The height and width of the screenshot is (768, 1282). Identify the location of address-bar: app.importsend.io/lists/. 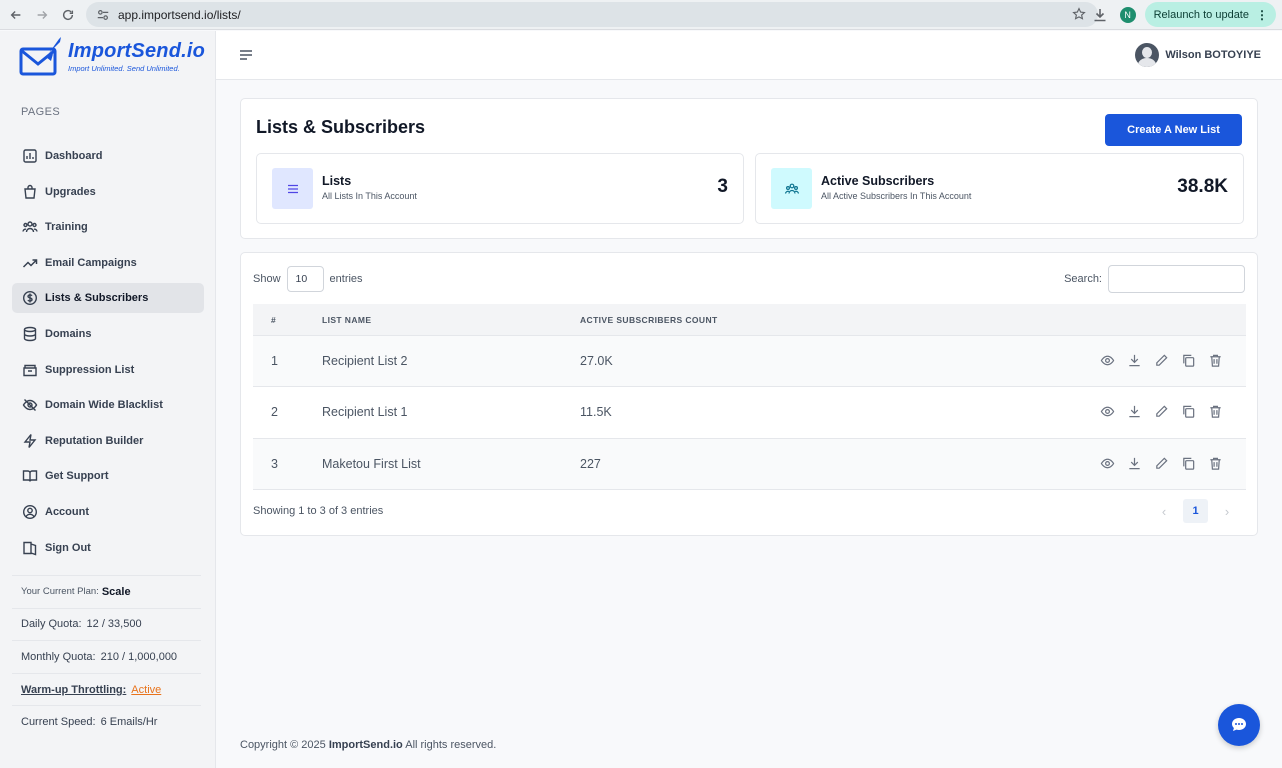
(592, 14).